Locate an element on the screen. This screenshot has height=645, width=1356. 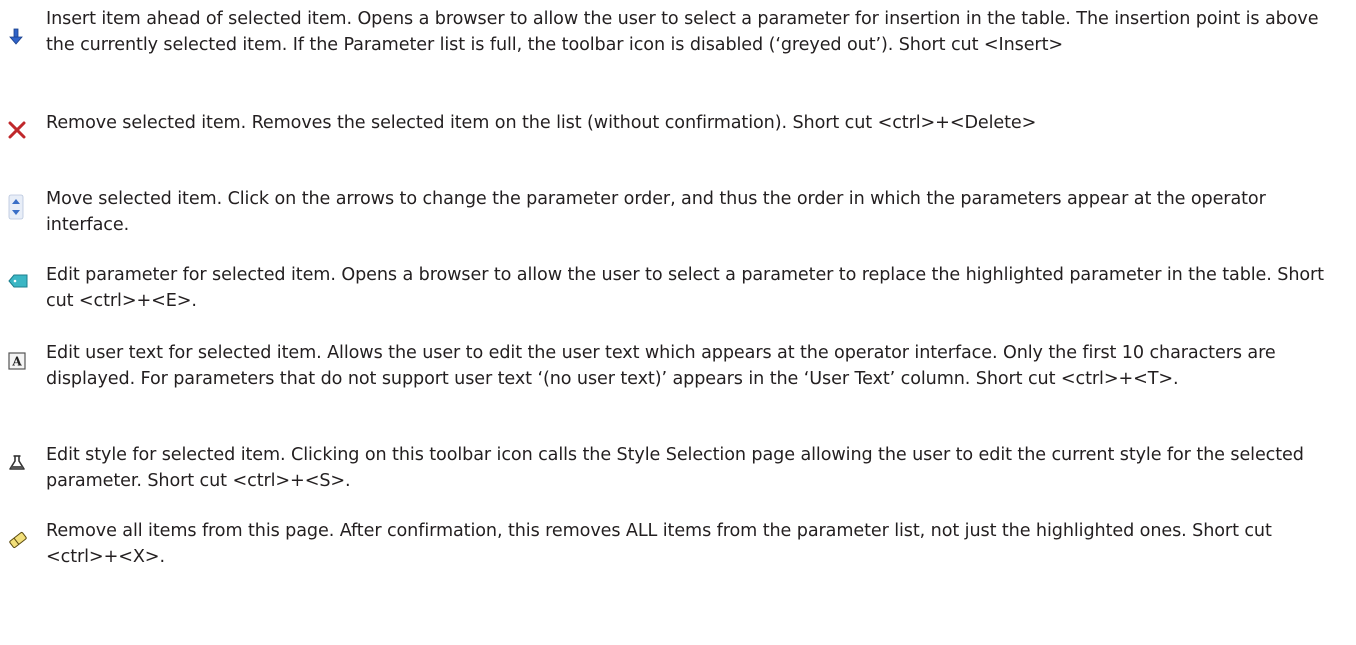
svg-text: A is located at coordinates (16, 362).